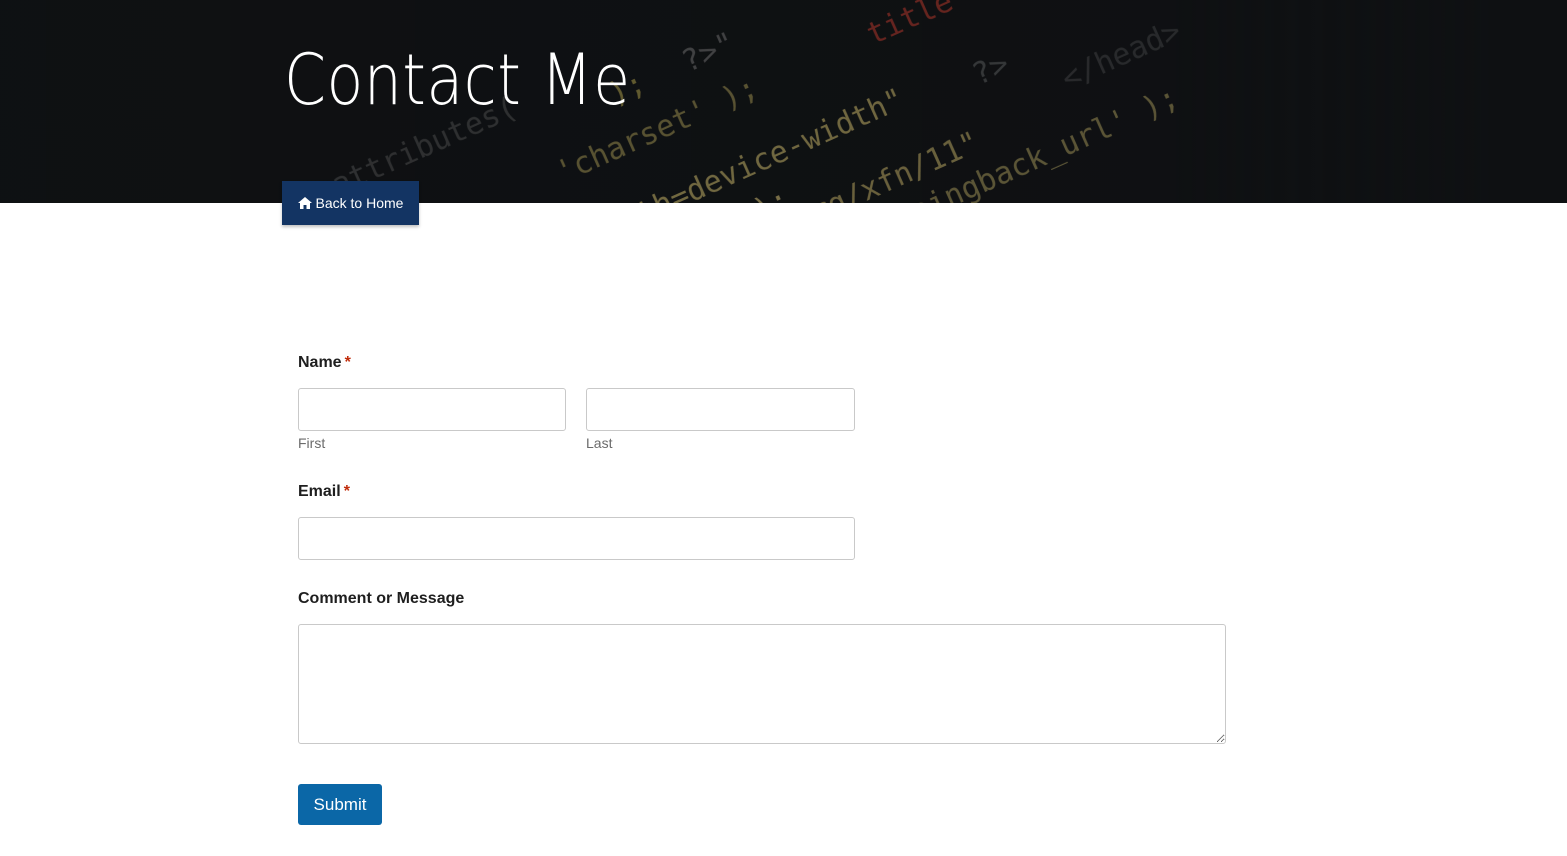 This screenshot has height=856, width=1567. Describe the element at coordinates (720, 409) in the screenshot. I see `last-name-input` at that location.